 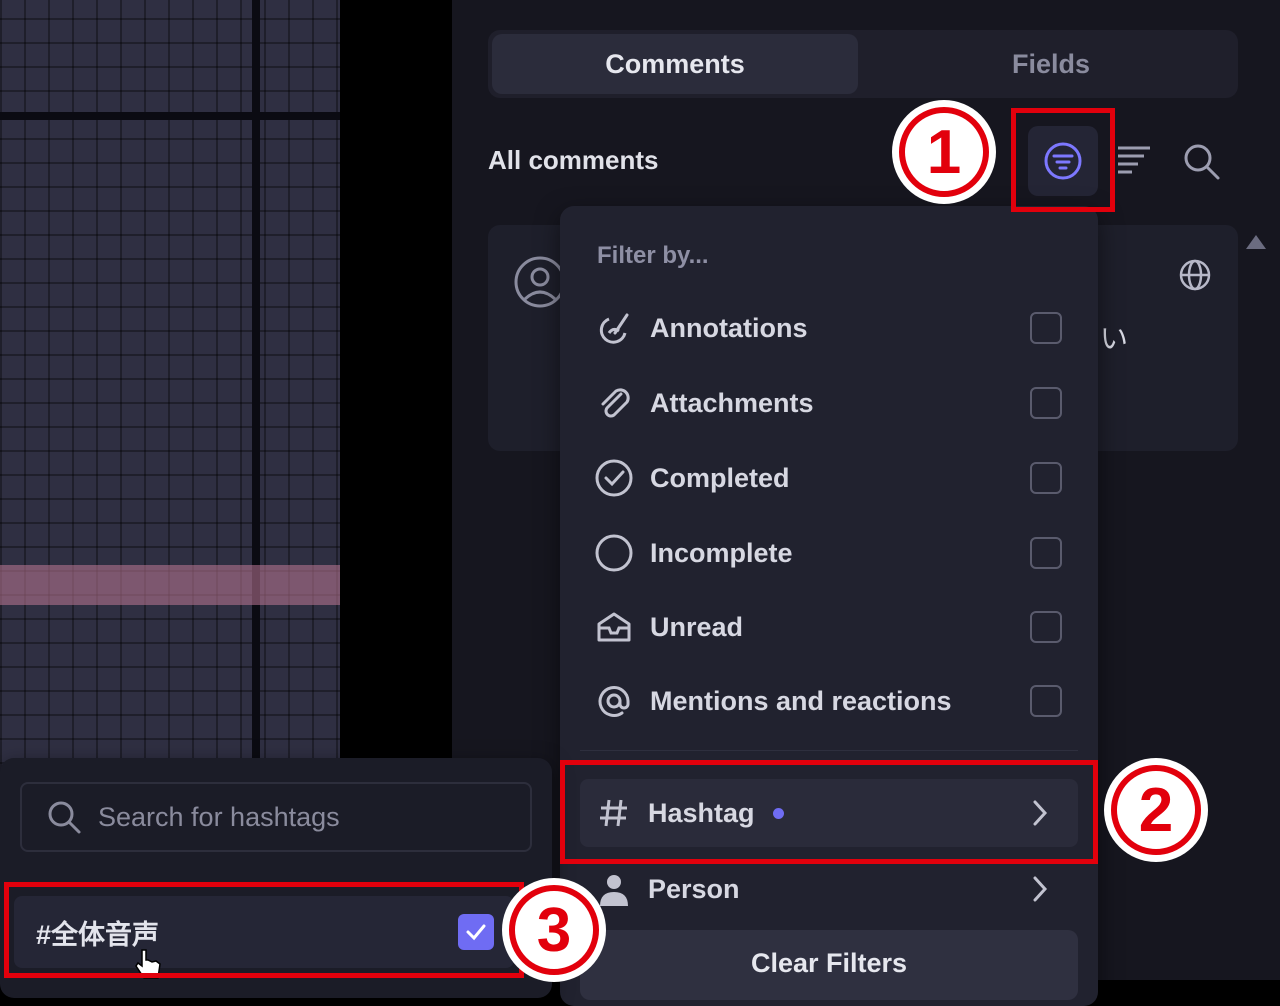 What do you see at coordinates (729, 327) in the screenshot?
I see `filter-label: Annotations` at bounding box center [729, 327].